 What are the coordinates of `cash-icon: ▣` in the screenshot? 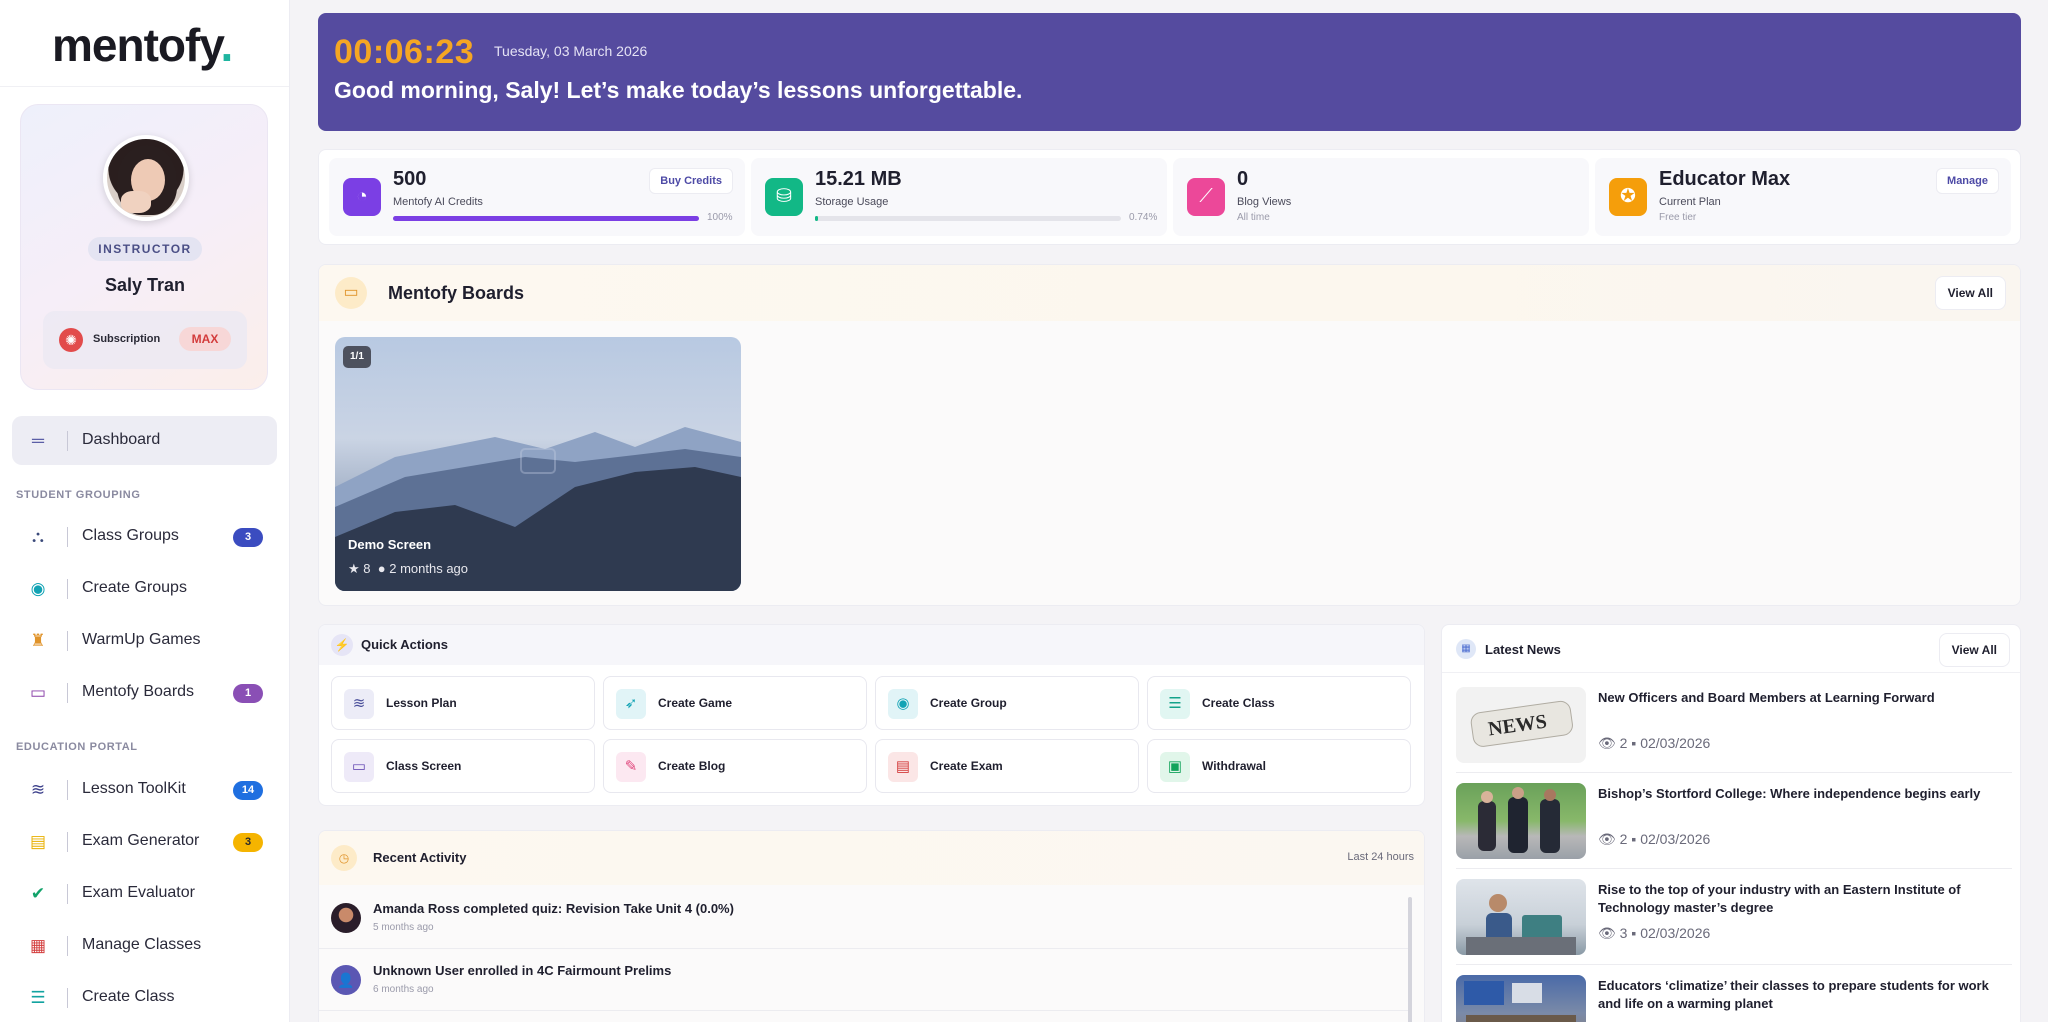 It's located at (1175, 767).